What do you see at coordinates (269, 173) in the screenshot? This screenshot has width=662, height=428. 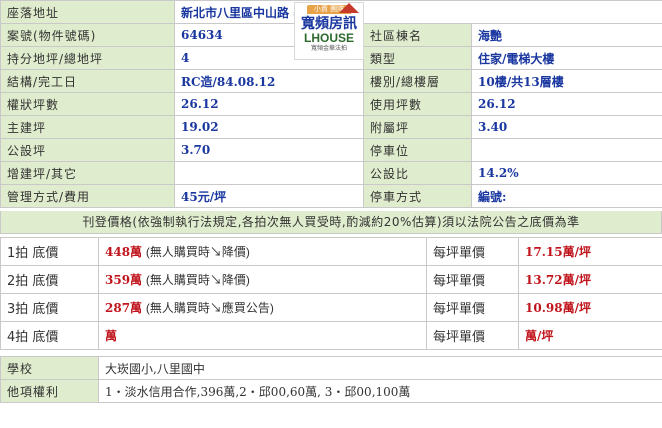 I see `extra-area-value` at bounding box center [269, 173].